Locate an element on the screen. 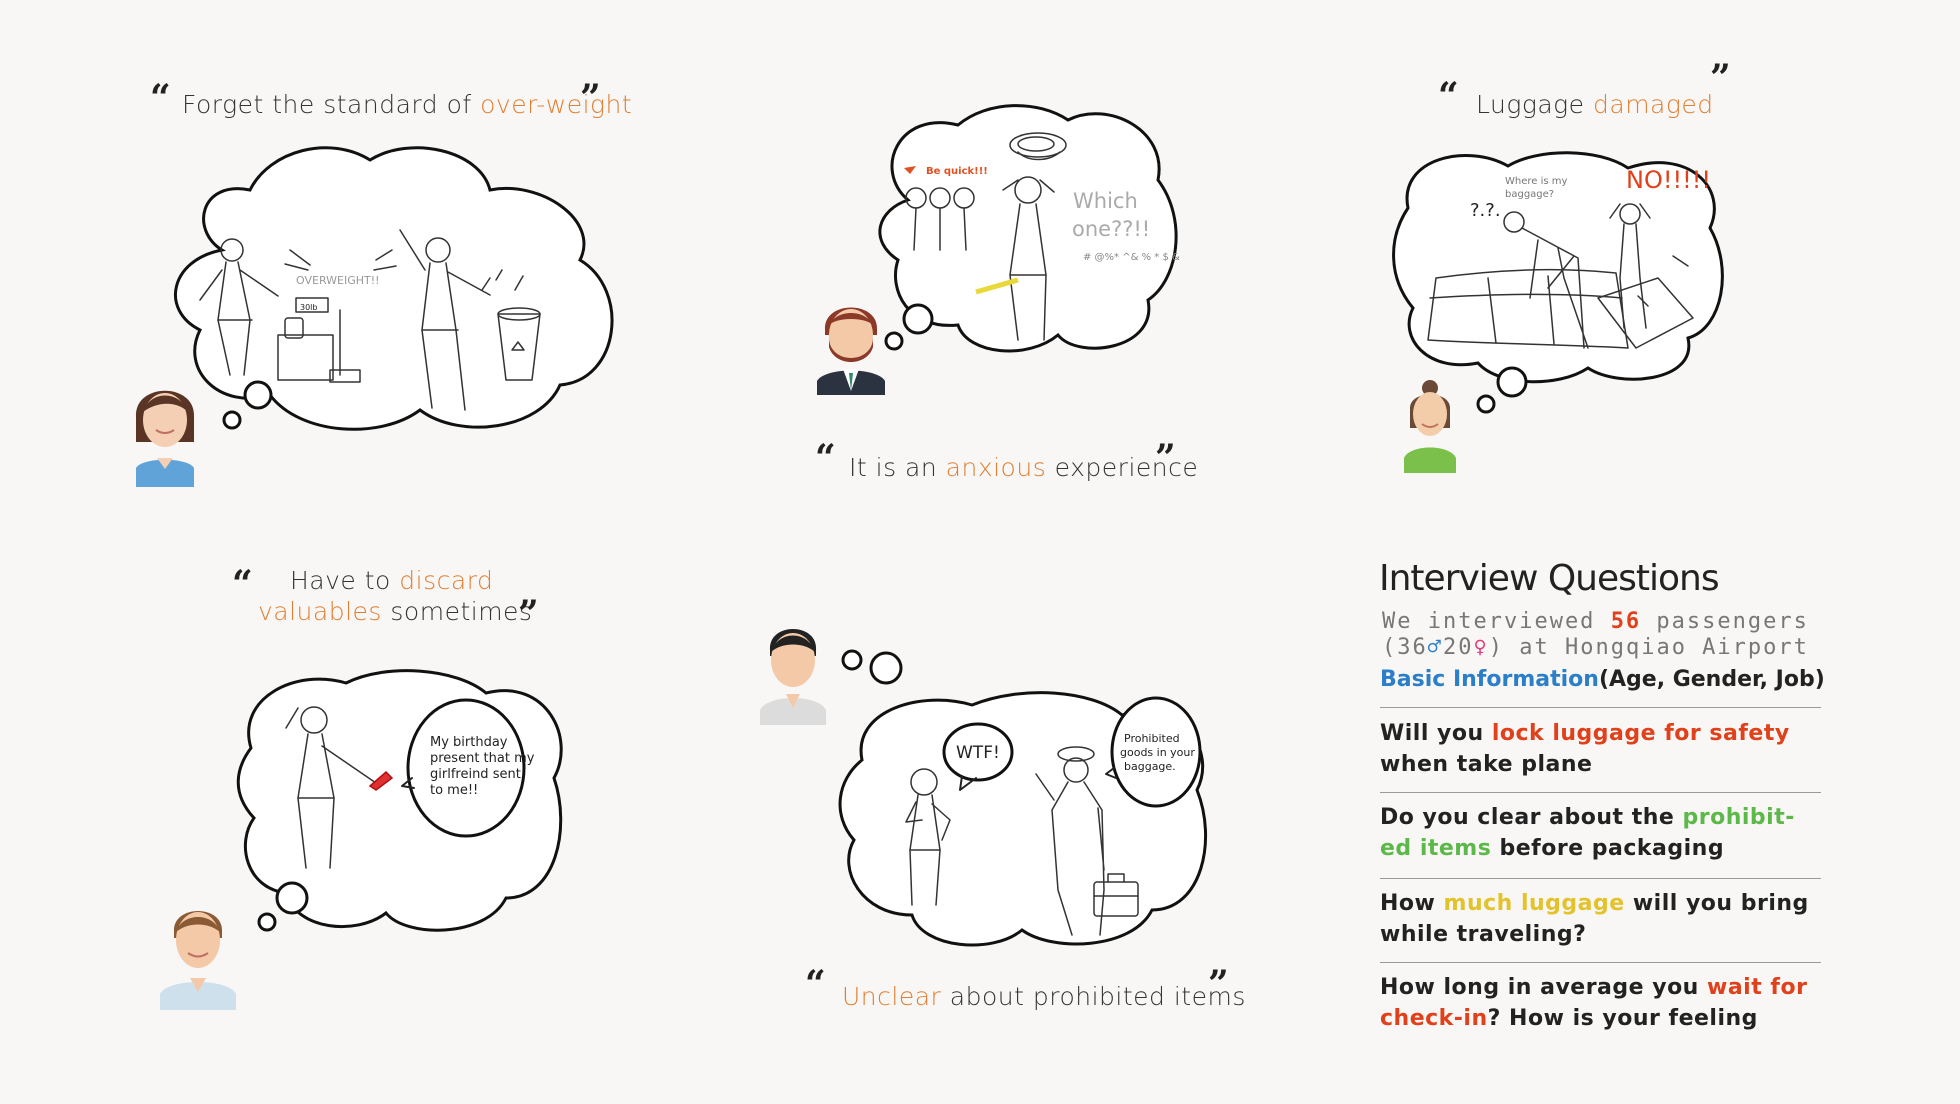 This screenshot has height=1104, width=1960. thought-bubble-damaged: Where is my baggage? ?.?. NO!!!!! is located at coordinates (1558, 267).